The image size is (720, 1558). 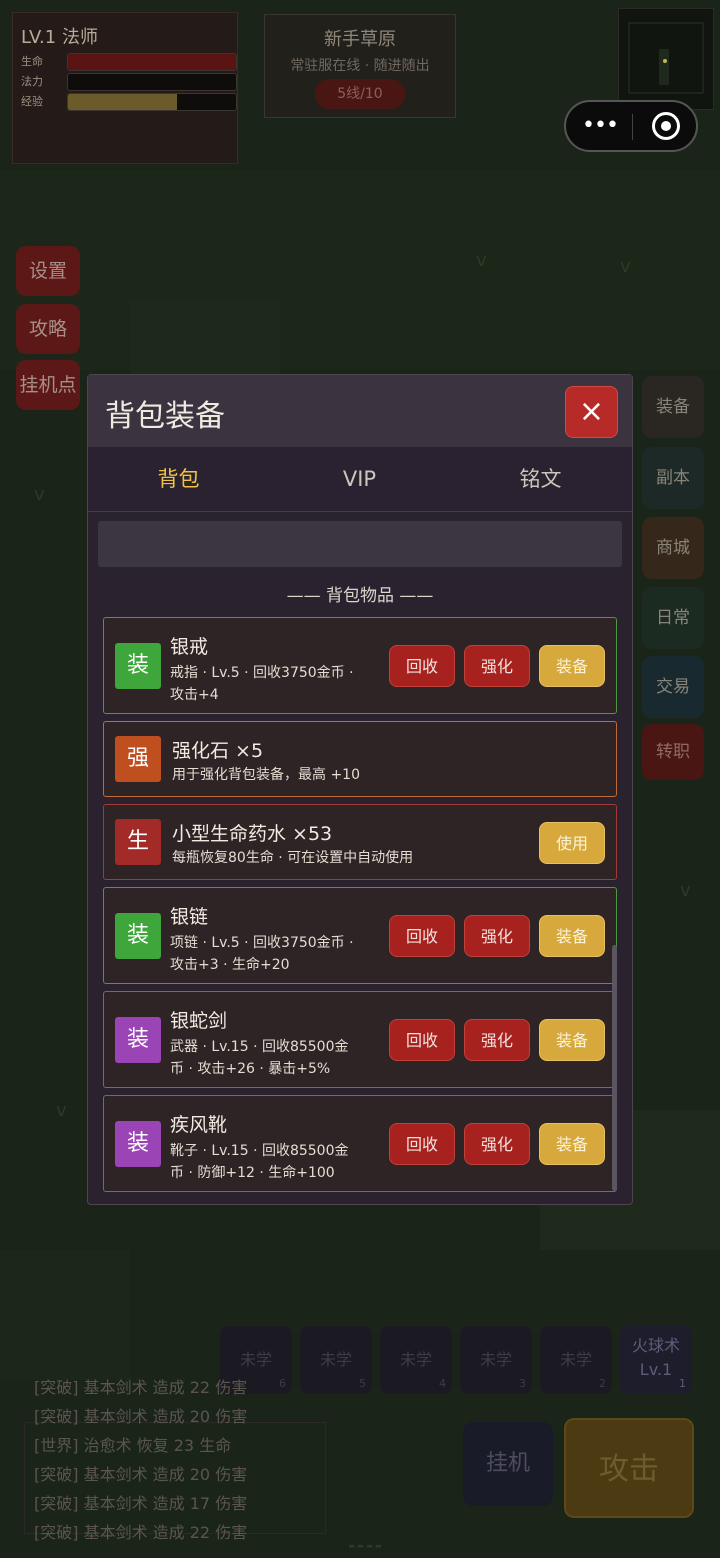 What do you see at coordinates (262, 673) in the screenshot?
I see `item-desc: 戒指 · Lv.5 · 回收3750金币 ·` at bounding box center [262, 673].